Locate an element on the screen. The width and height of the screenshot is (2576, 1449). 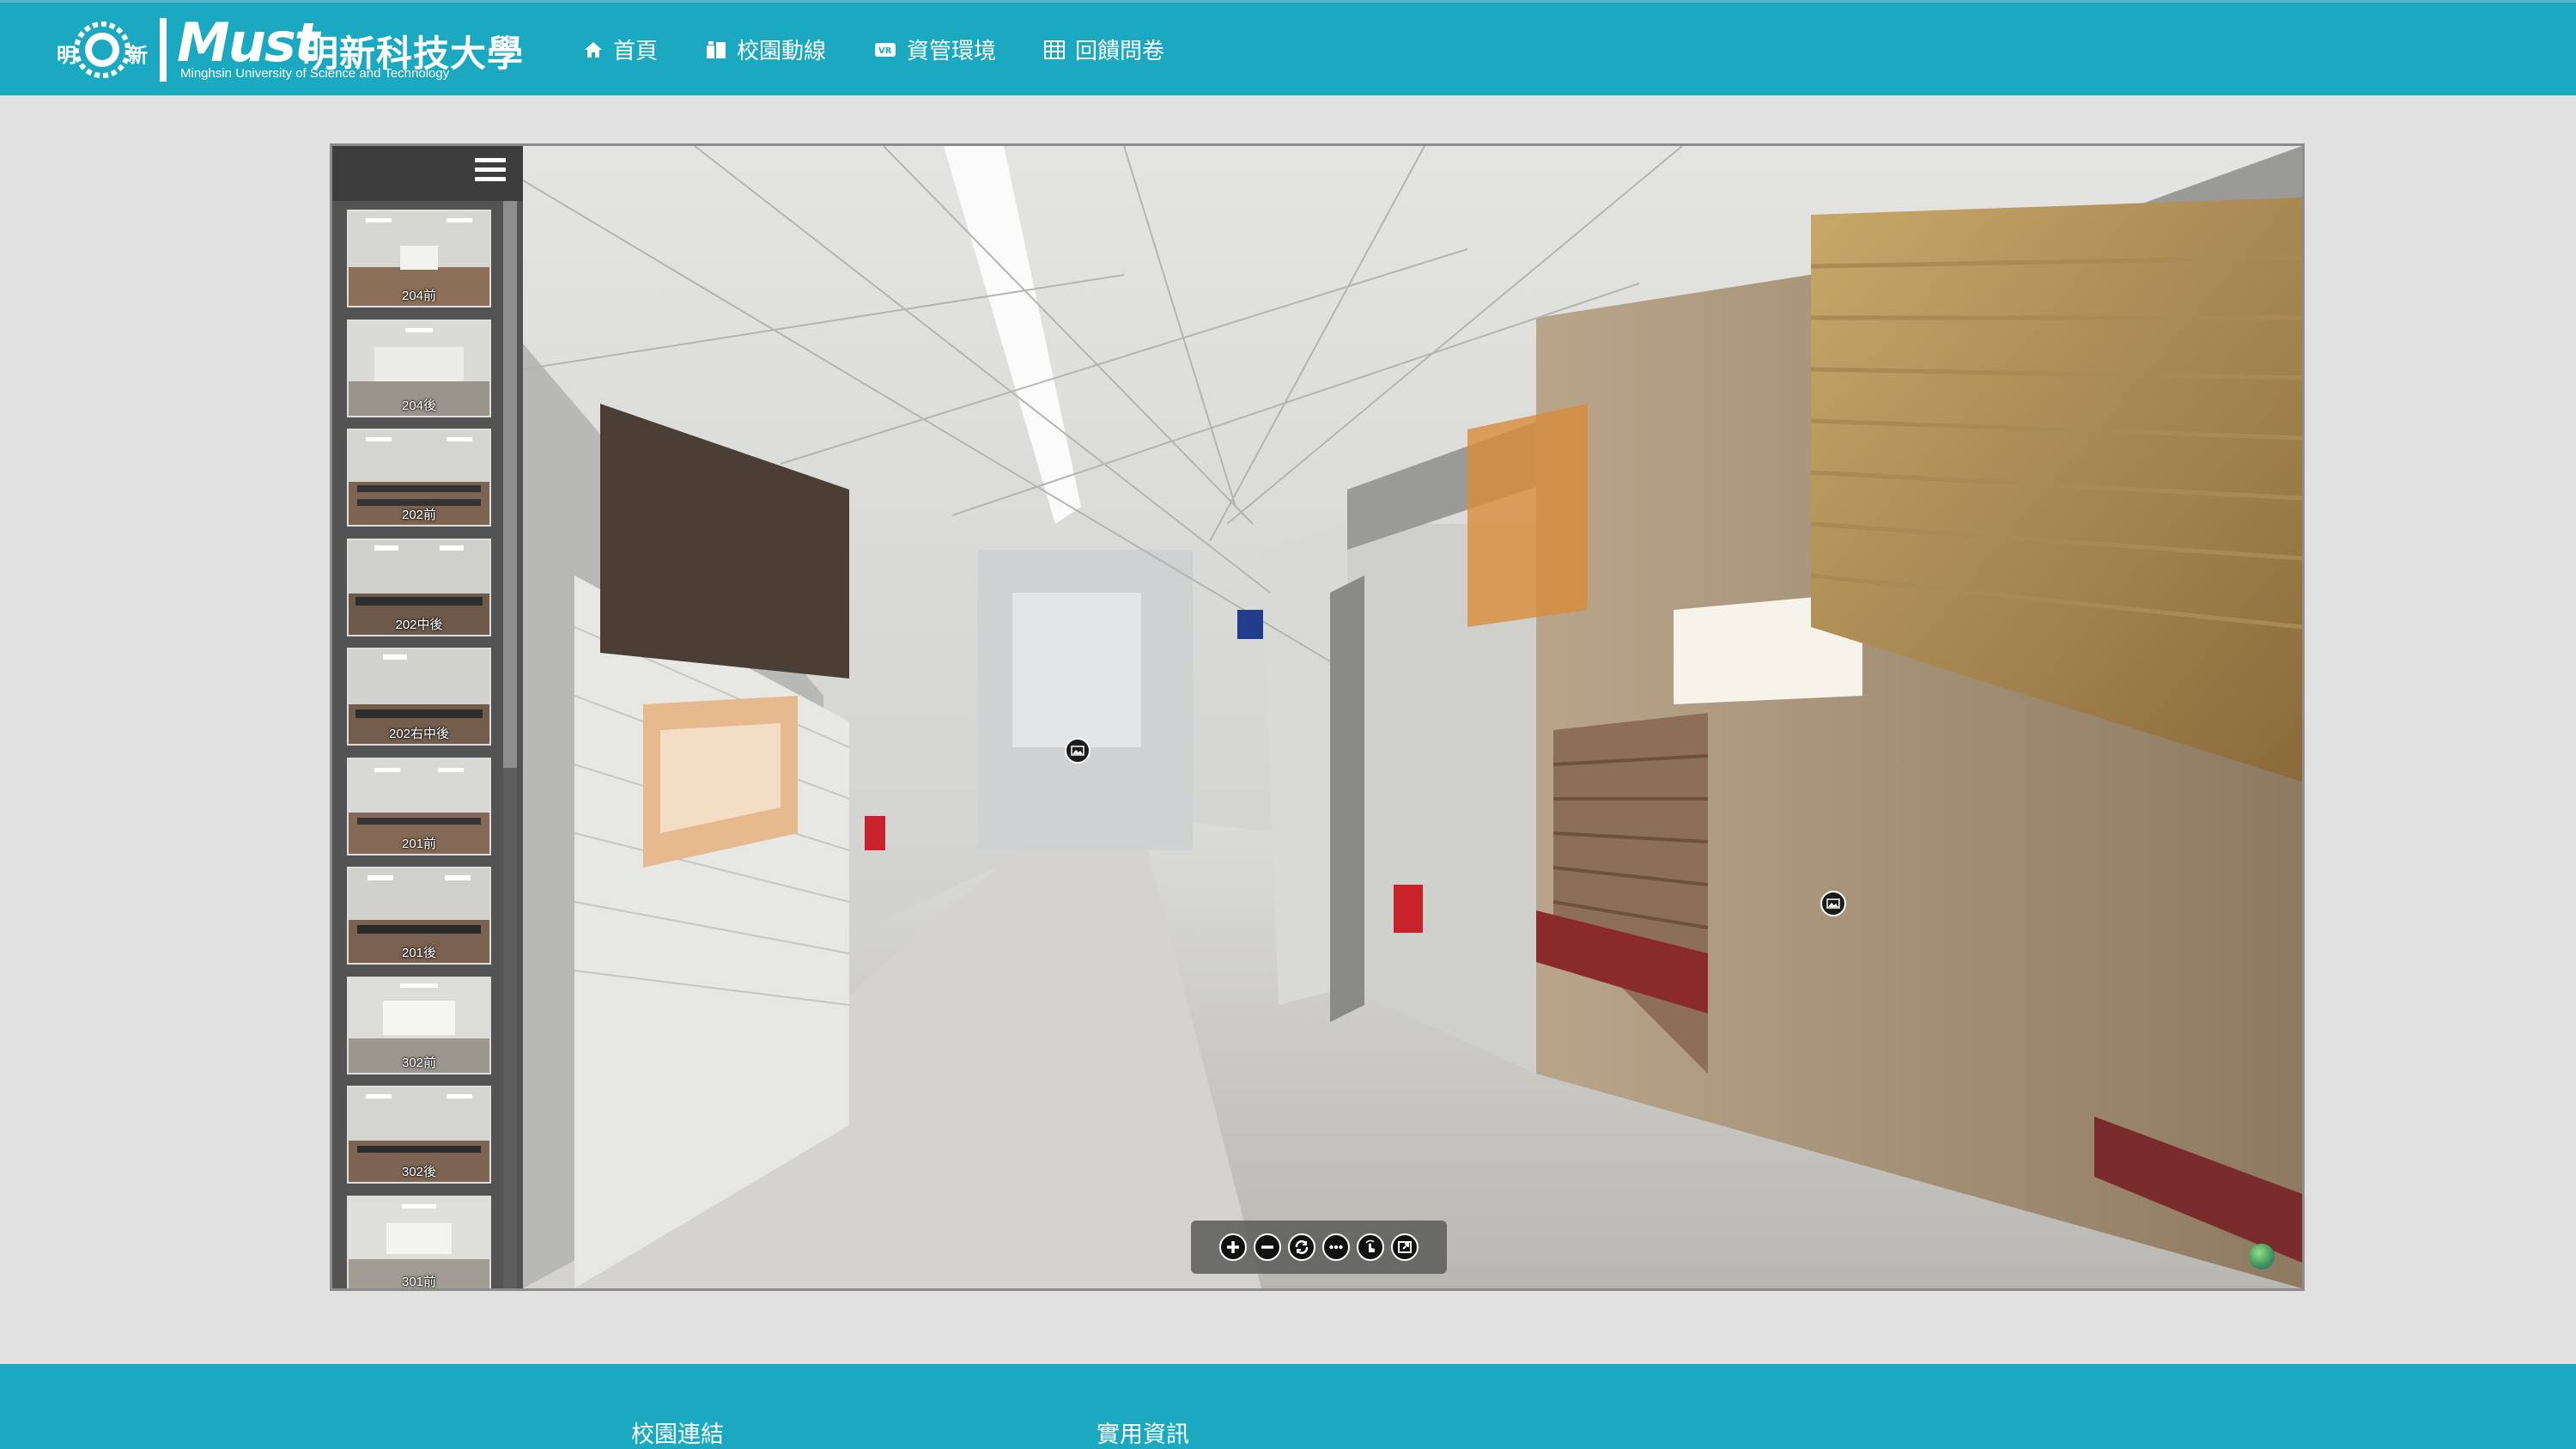
scene-thumbnail: 302後 is located at coordinates (419, 1135).